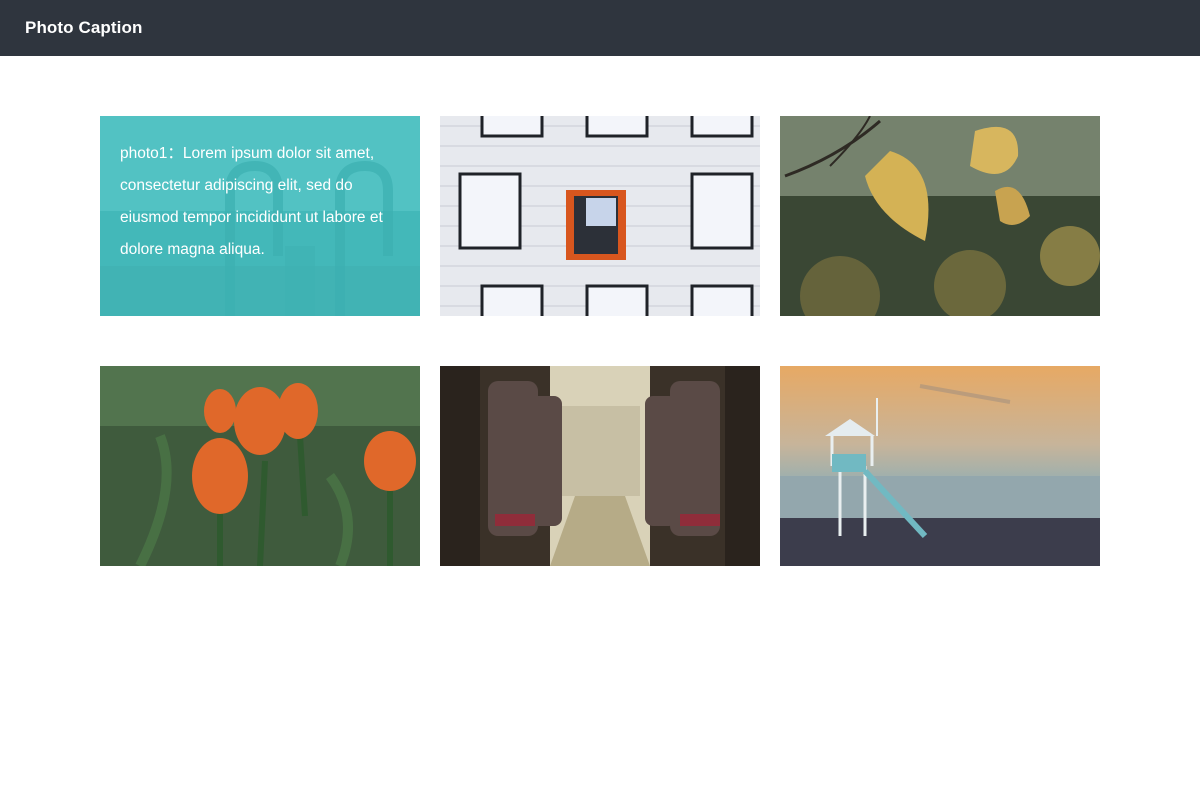 This screenshot has width=1200, height=800. I want to click on tulips-photo, so click(260, 466).